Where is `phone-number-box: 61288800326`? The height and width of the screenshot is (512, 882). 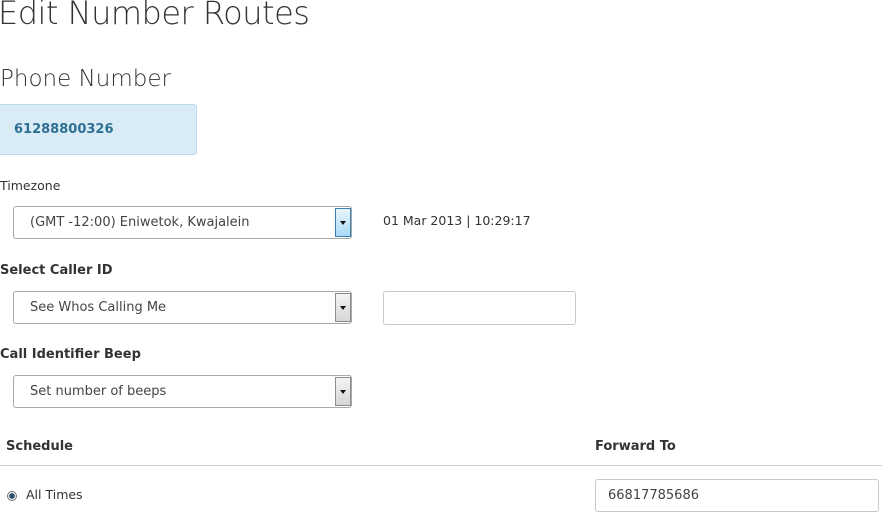
phone-number-box: 61288800326 is located at coordinates (98, 129).